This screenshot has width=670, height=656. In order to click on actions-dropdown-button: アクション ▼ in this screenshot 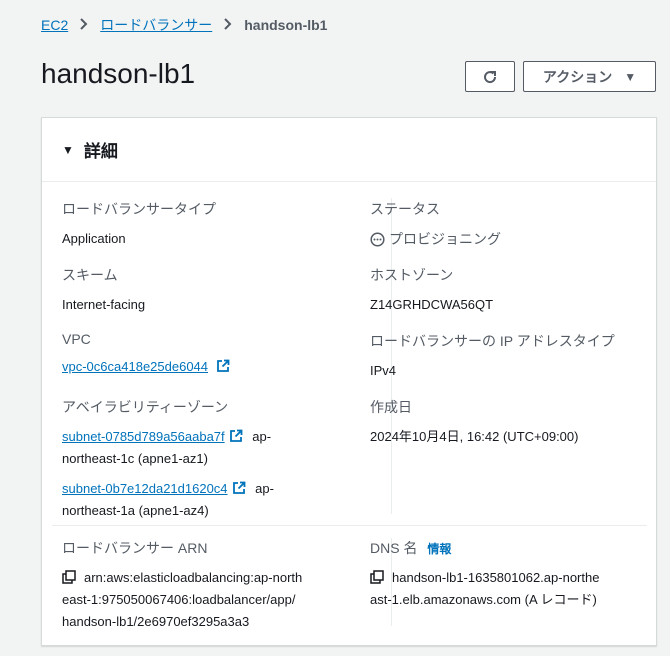, I will do `click(589, 76)`.